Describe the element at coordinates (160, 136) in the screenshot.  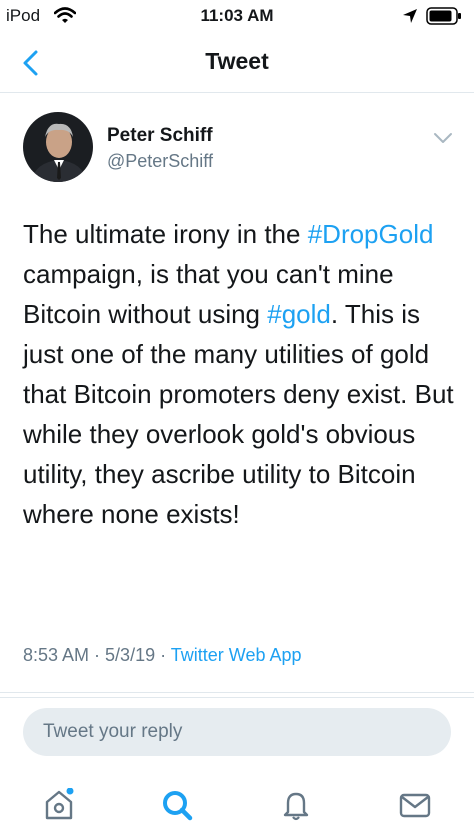
I see `author-name: Peter Schiff` at that location.